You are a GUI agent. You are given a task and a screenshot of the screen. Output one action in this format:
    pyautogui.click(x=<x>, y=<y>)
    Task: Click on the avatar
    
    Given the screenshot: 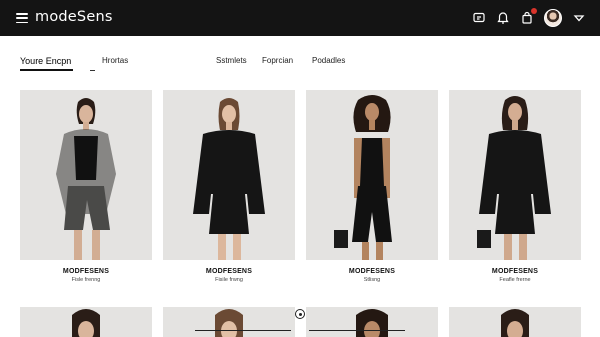 What is the action you would take?
    pyautogui.click(x=553, y=18)
    